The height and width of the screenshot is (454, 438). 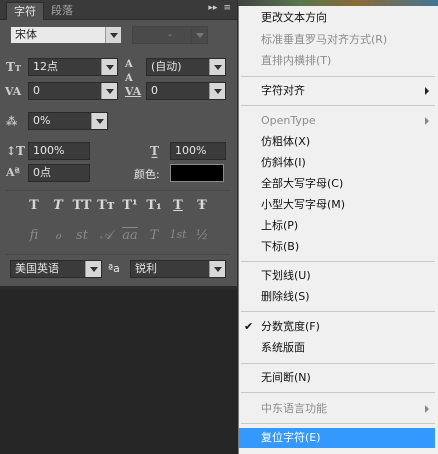 I want to click on antialias-select: 锐利, so click(x=178, y=269).